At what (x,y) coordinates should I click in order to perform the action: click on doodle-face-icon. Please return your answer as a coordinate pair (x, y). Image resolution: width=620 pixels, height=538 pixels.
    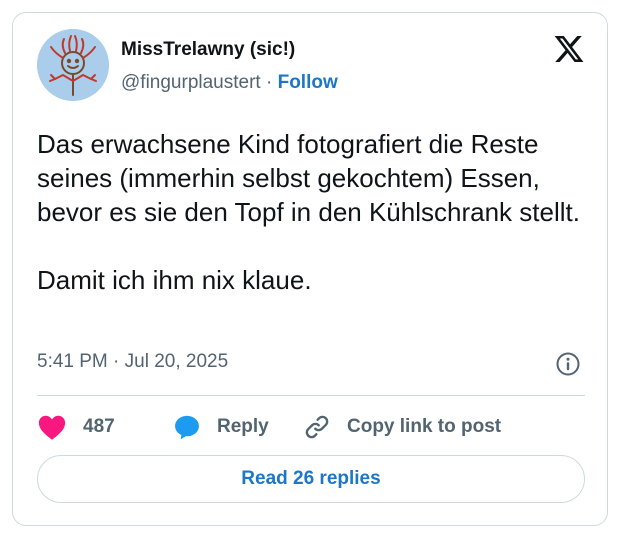
    Looking at the image, I should click on (73, 65).